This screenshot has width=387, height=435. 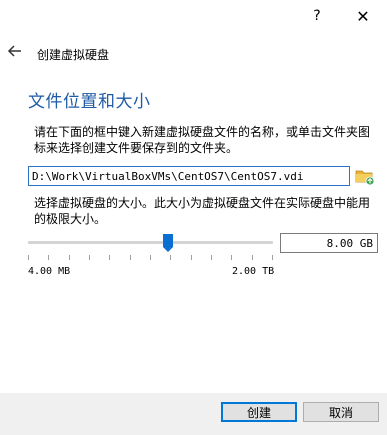 What do you see at coordinates (363, 16) in the screenshot?
I see `close-button: ✕` at bounding box center [363, 16].